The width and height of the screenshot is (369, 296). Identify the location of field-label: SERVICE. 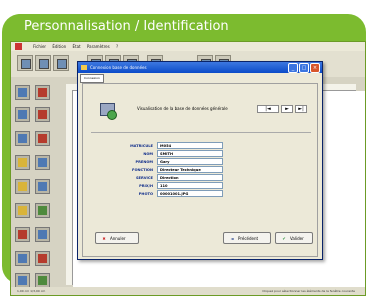
(144, 178).